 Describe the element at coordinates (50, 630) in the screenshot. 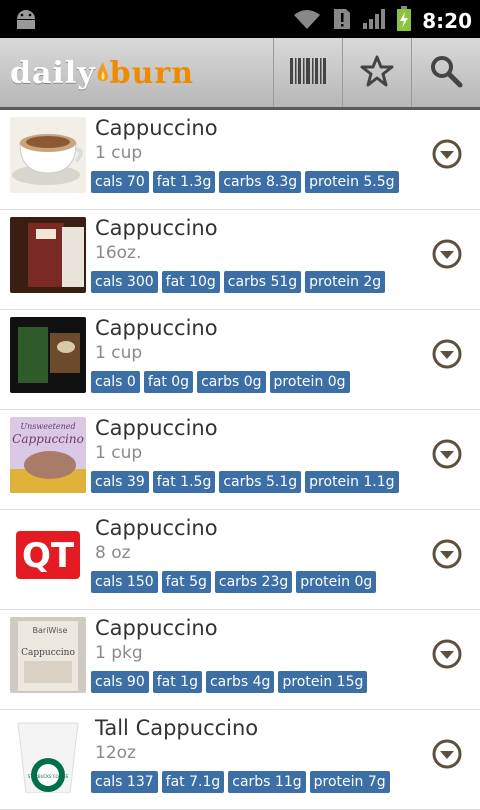

I see `svg-text: BariWise` at that location.